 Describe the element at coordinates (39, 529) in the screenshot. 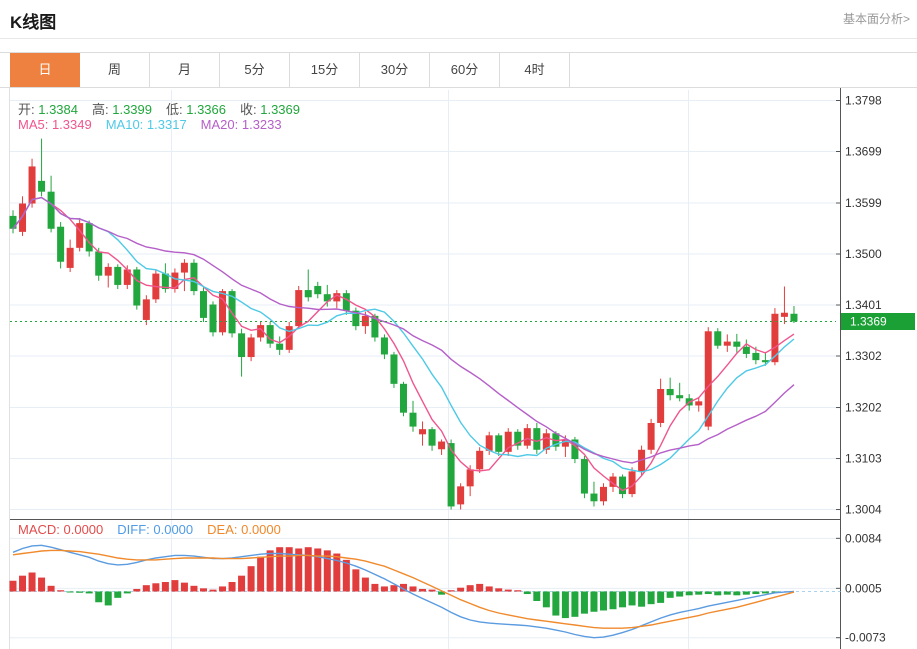

I see `legend-label: MACD:` at that location.